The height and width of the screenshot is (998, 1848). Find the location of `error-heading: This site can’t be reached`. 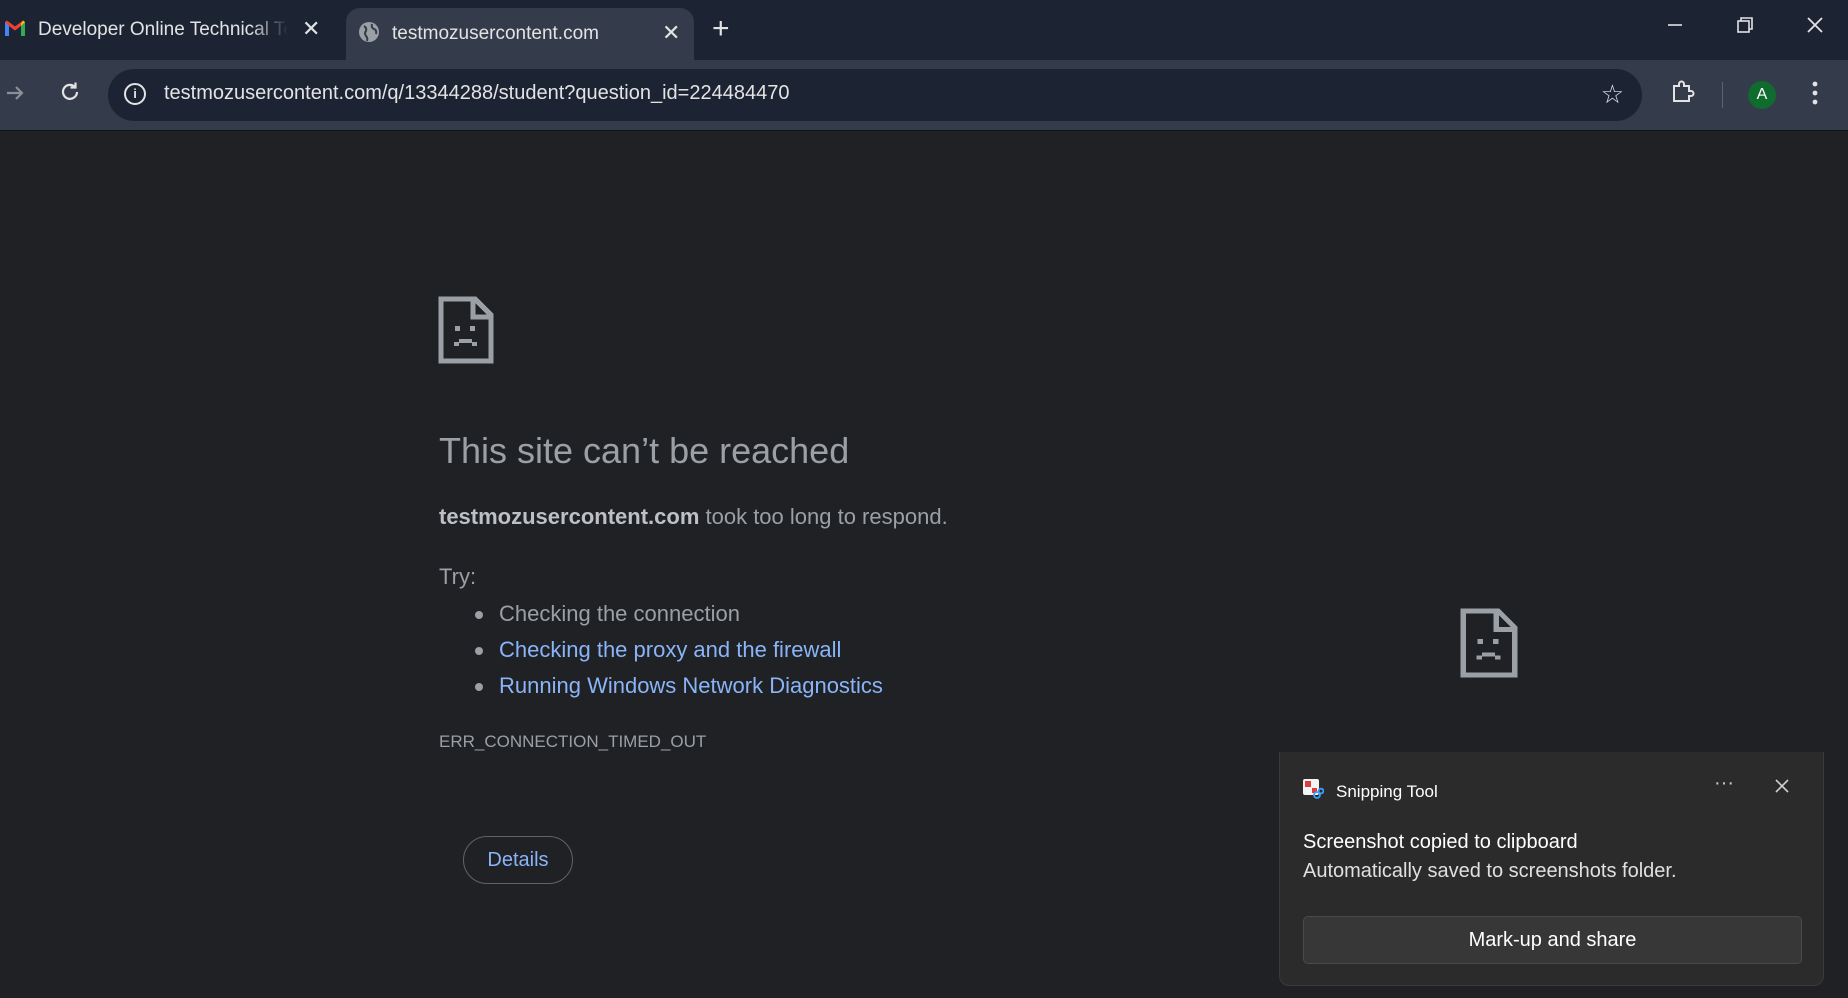

error-heading: This site can’t be reached is located at coordinates (644, 450).